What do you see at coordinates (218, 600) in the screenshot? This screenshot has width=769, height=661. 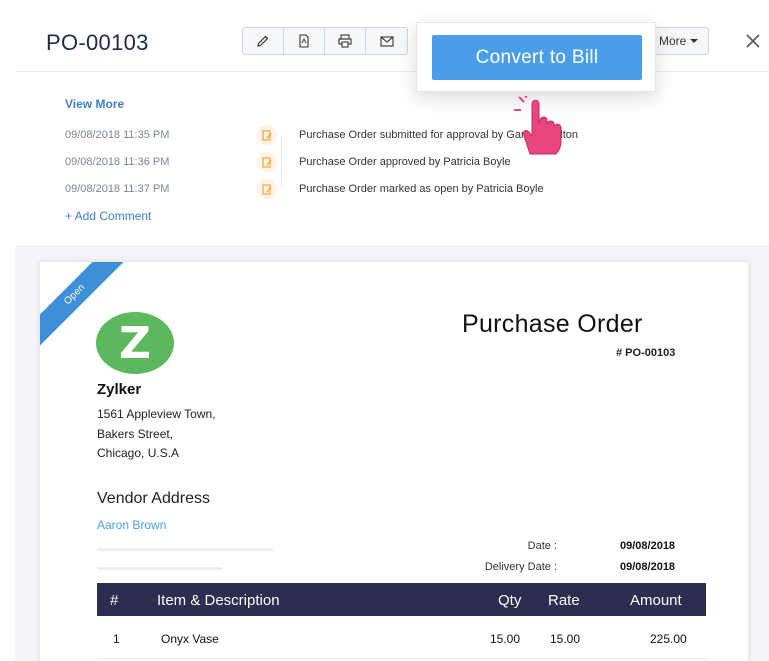 I see `column-header-item: Item & Description` at bounding box center [218, 600].